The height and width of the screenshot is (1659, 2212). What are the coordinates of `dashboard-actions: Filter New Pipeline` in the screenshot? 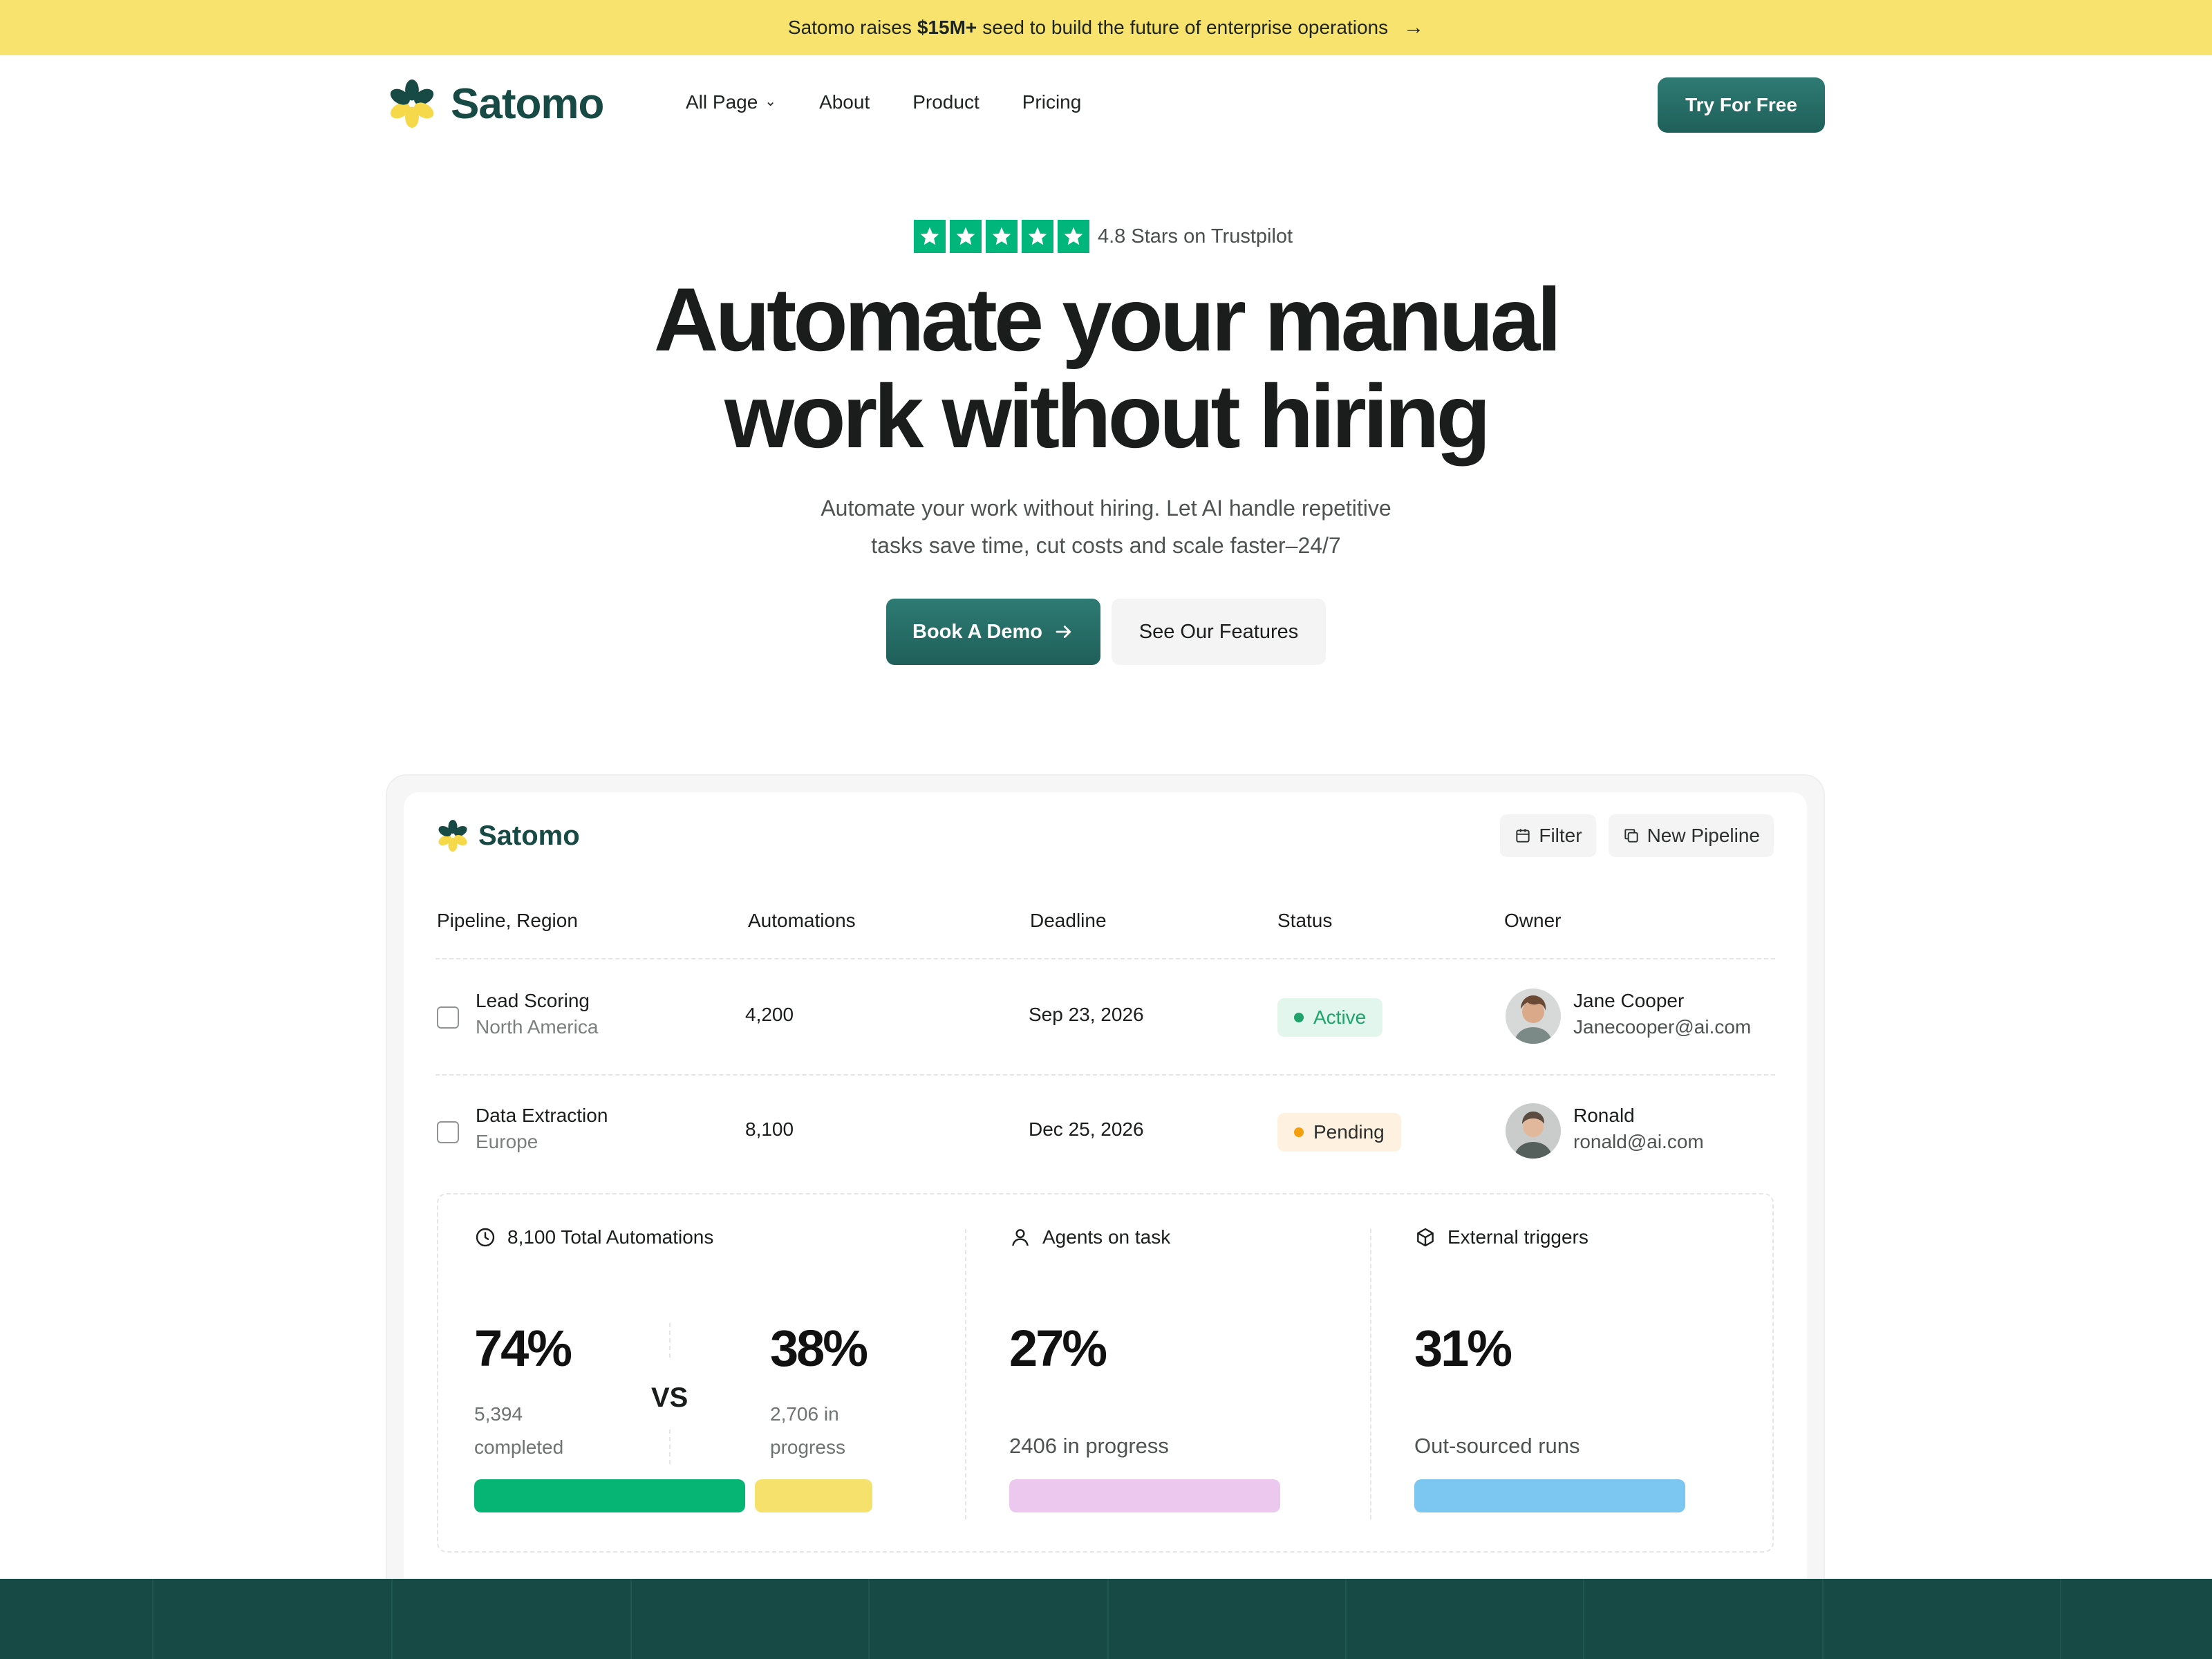 It's located at (1637, 835).